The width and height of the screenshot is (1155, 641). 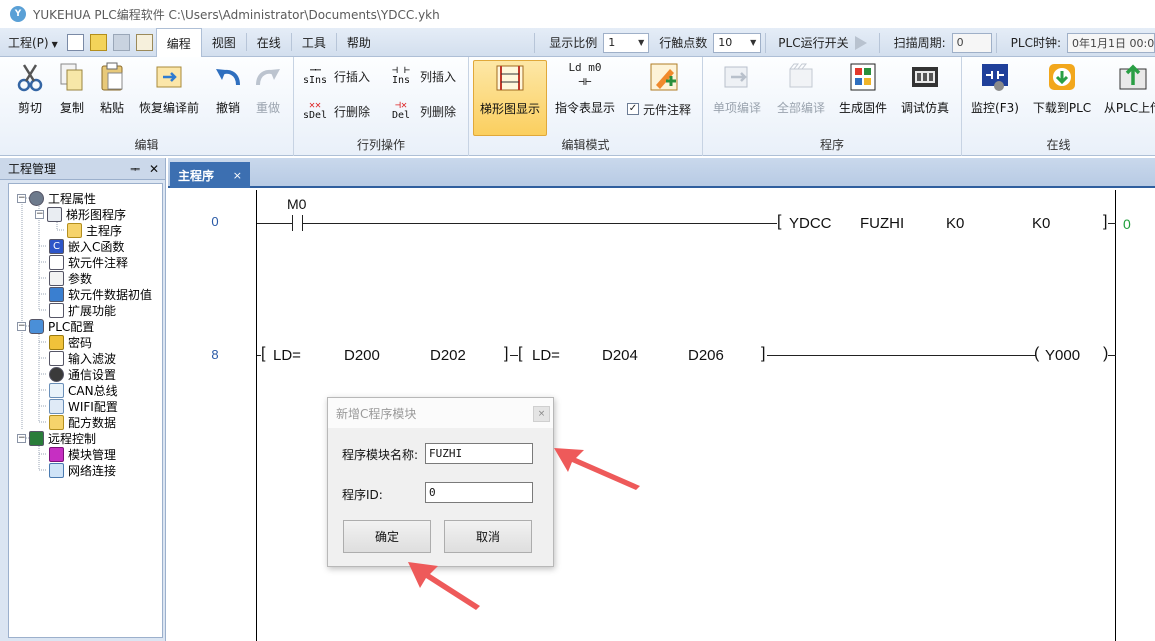 I want to click on element-comment-icon-button, so click(x=664, y=80).